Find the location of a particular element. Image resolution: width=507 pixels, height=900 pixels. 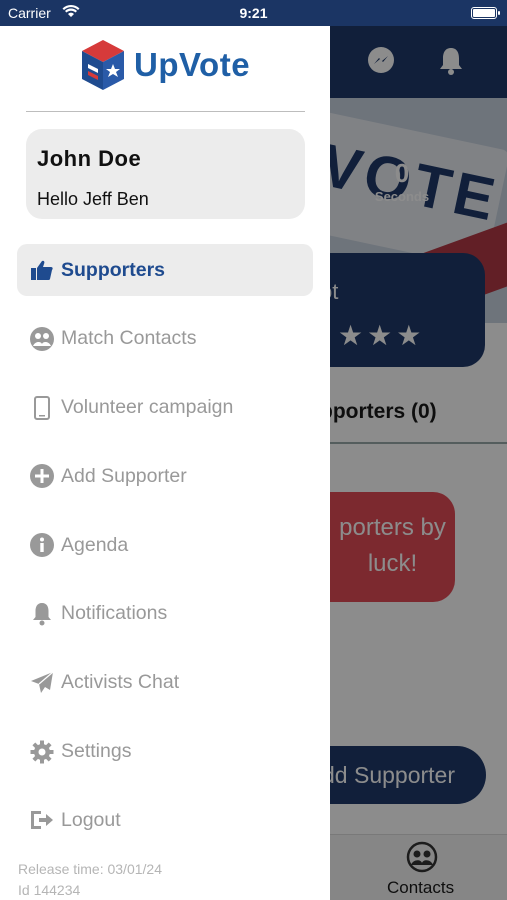

battery-icon is located at coordinates (485, 13).